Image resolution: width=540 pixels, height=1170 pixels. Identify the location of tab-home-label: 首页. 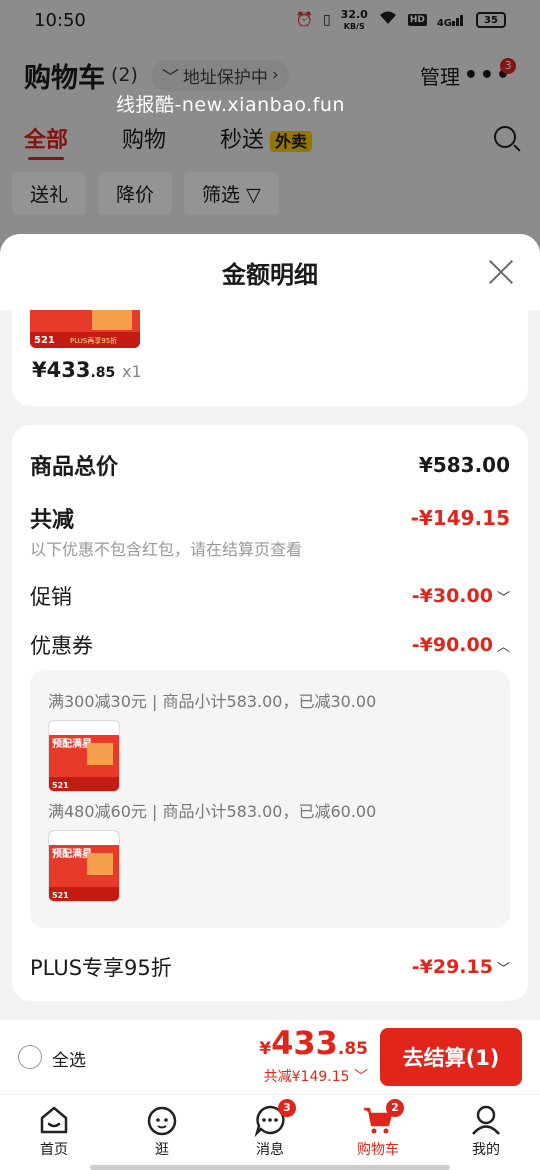
(54, 1150).